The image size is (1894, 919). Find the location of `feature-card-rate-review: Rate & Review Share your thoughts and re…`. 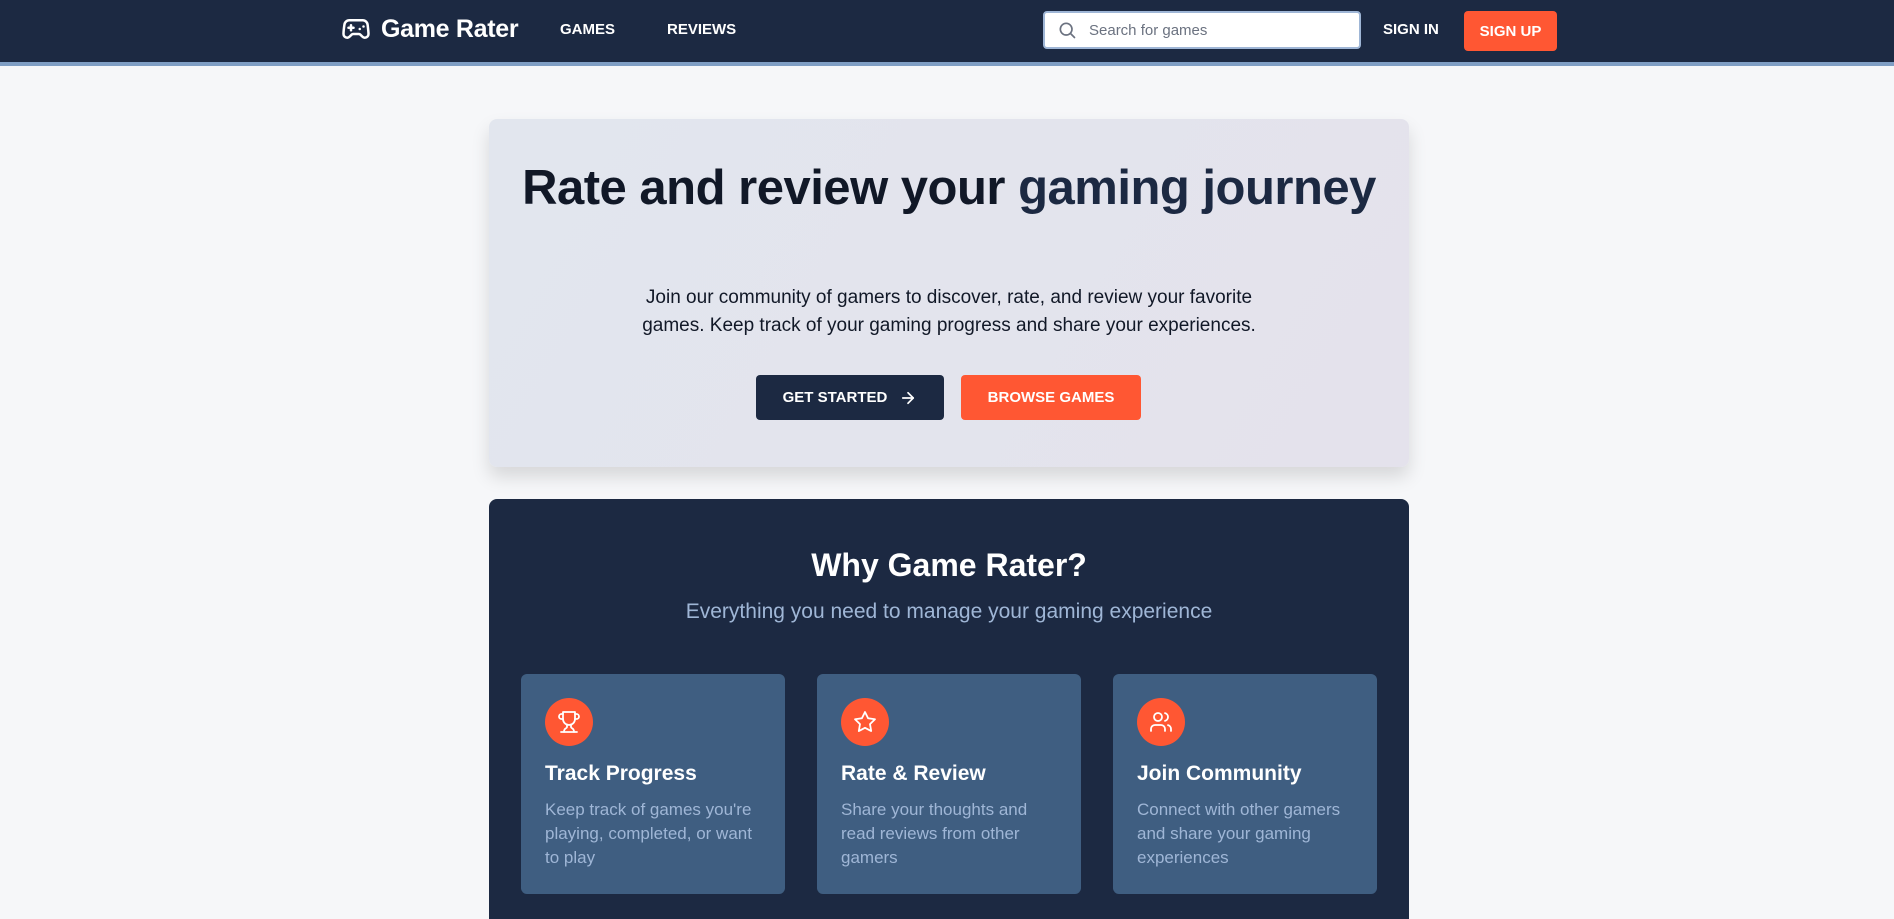

feature-card-rate-review: Rate & Review Share your thoughts and re… is located at coordinates (949, 784).